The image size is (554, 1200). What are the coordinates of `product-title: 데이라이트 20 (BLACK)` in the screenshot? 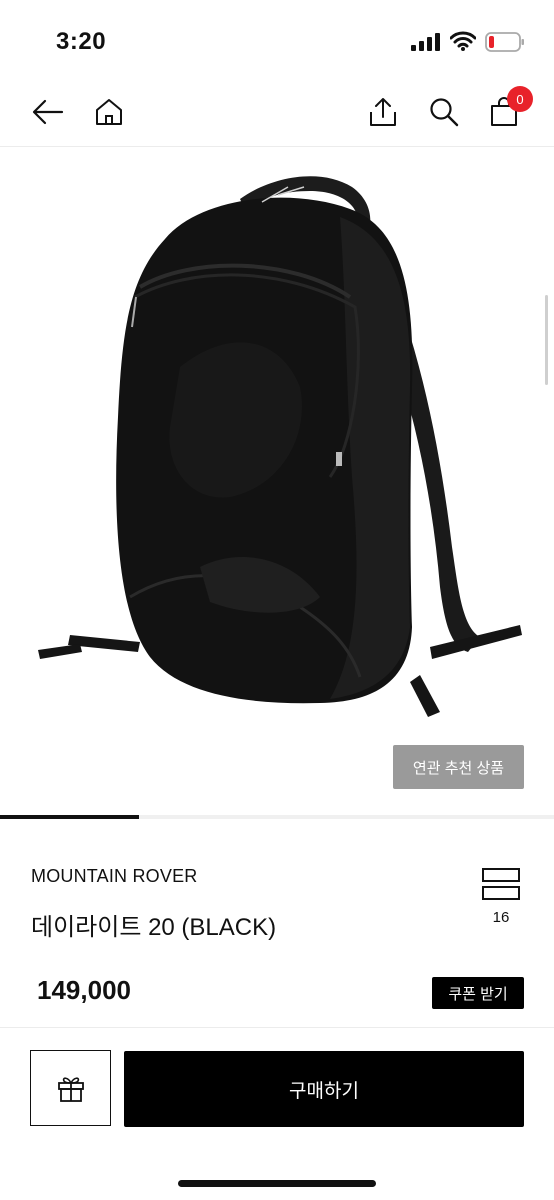 It's located at (154, 927).